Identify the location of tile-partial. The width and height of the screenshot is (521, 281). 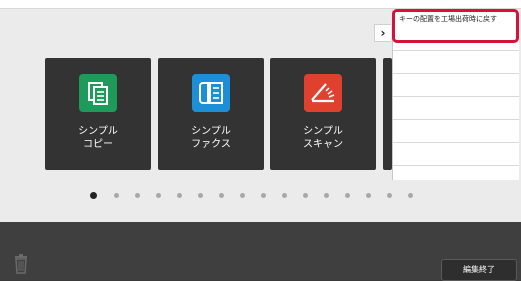
(387, 114).